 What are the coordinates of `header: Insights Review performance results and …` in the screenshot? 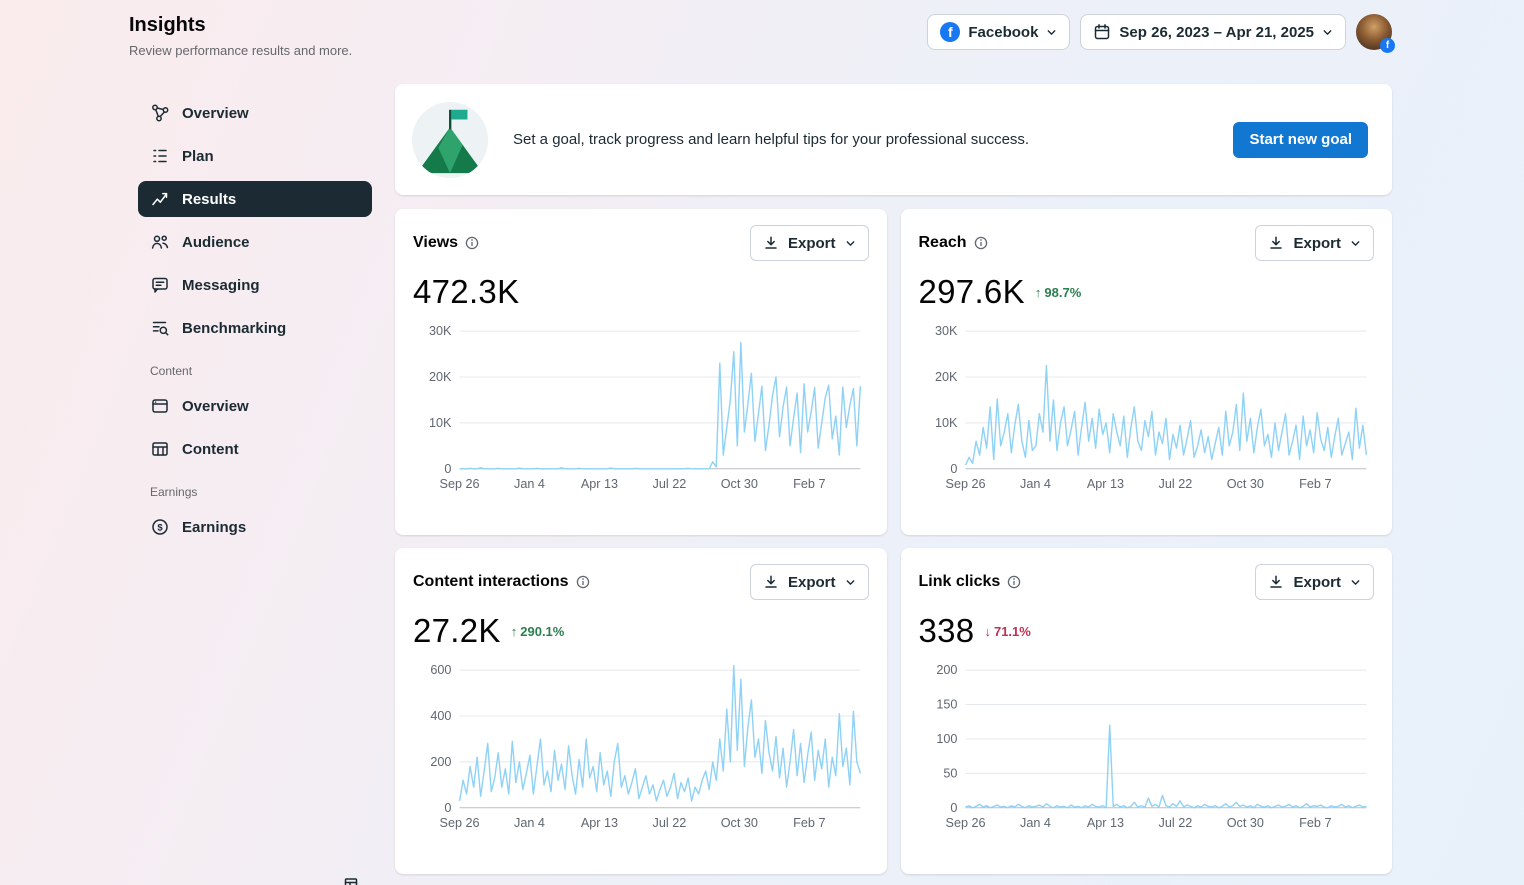 It's located at (762, 29).